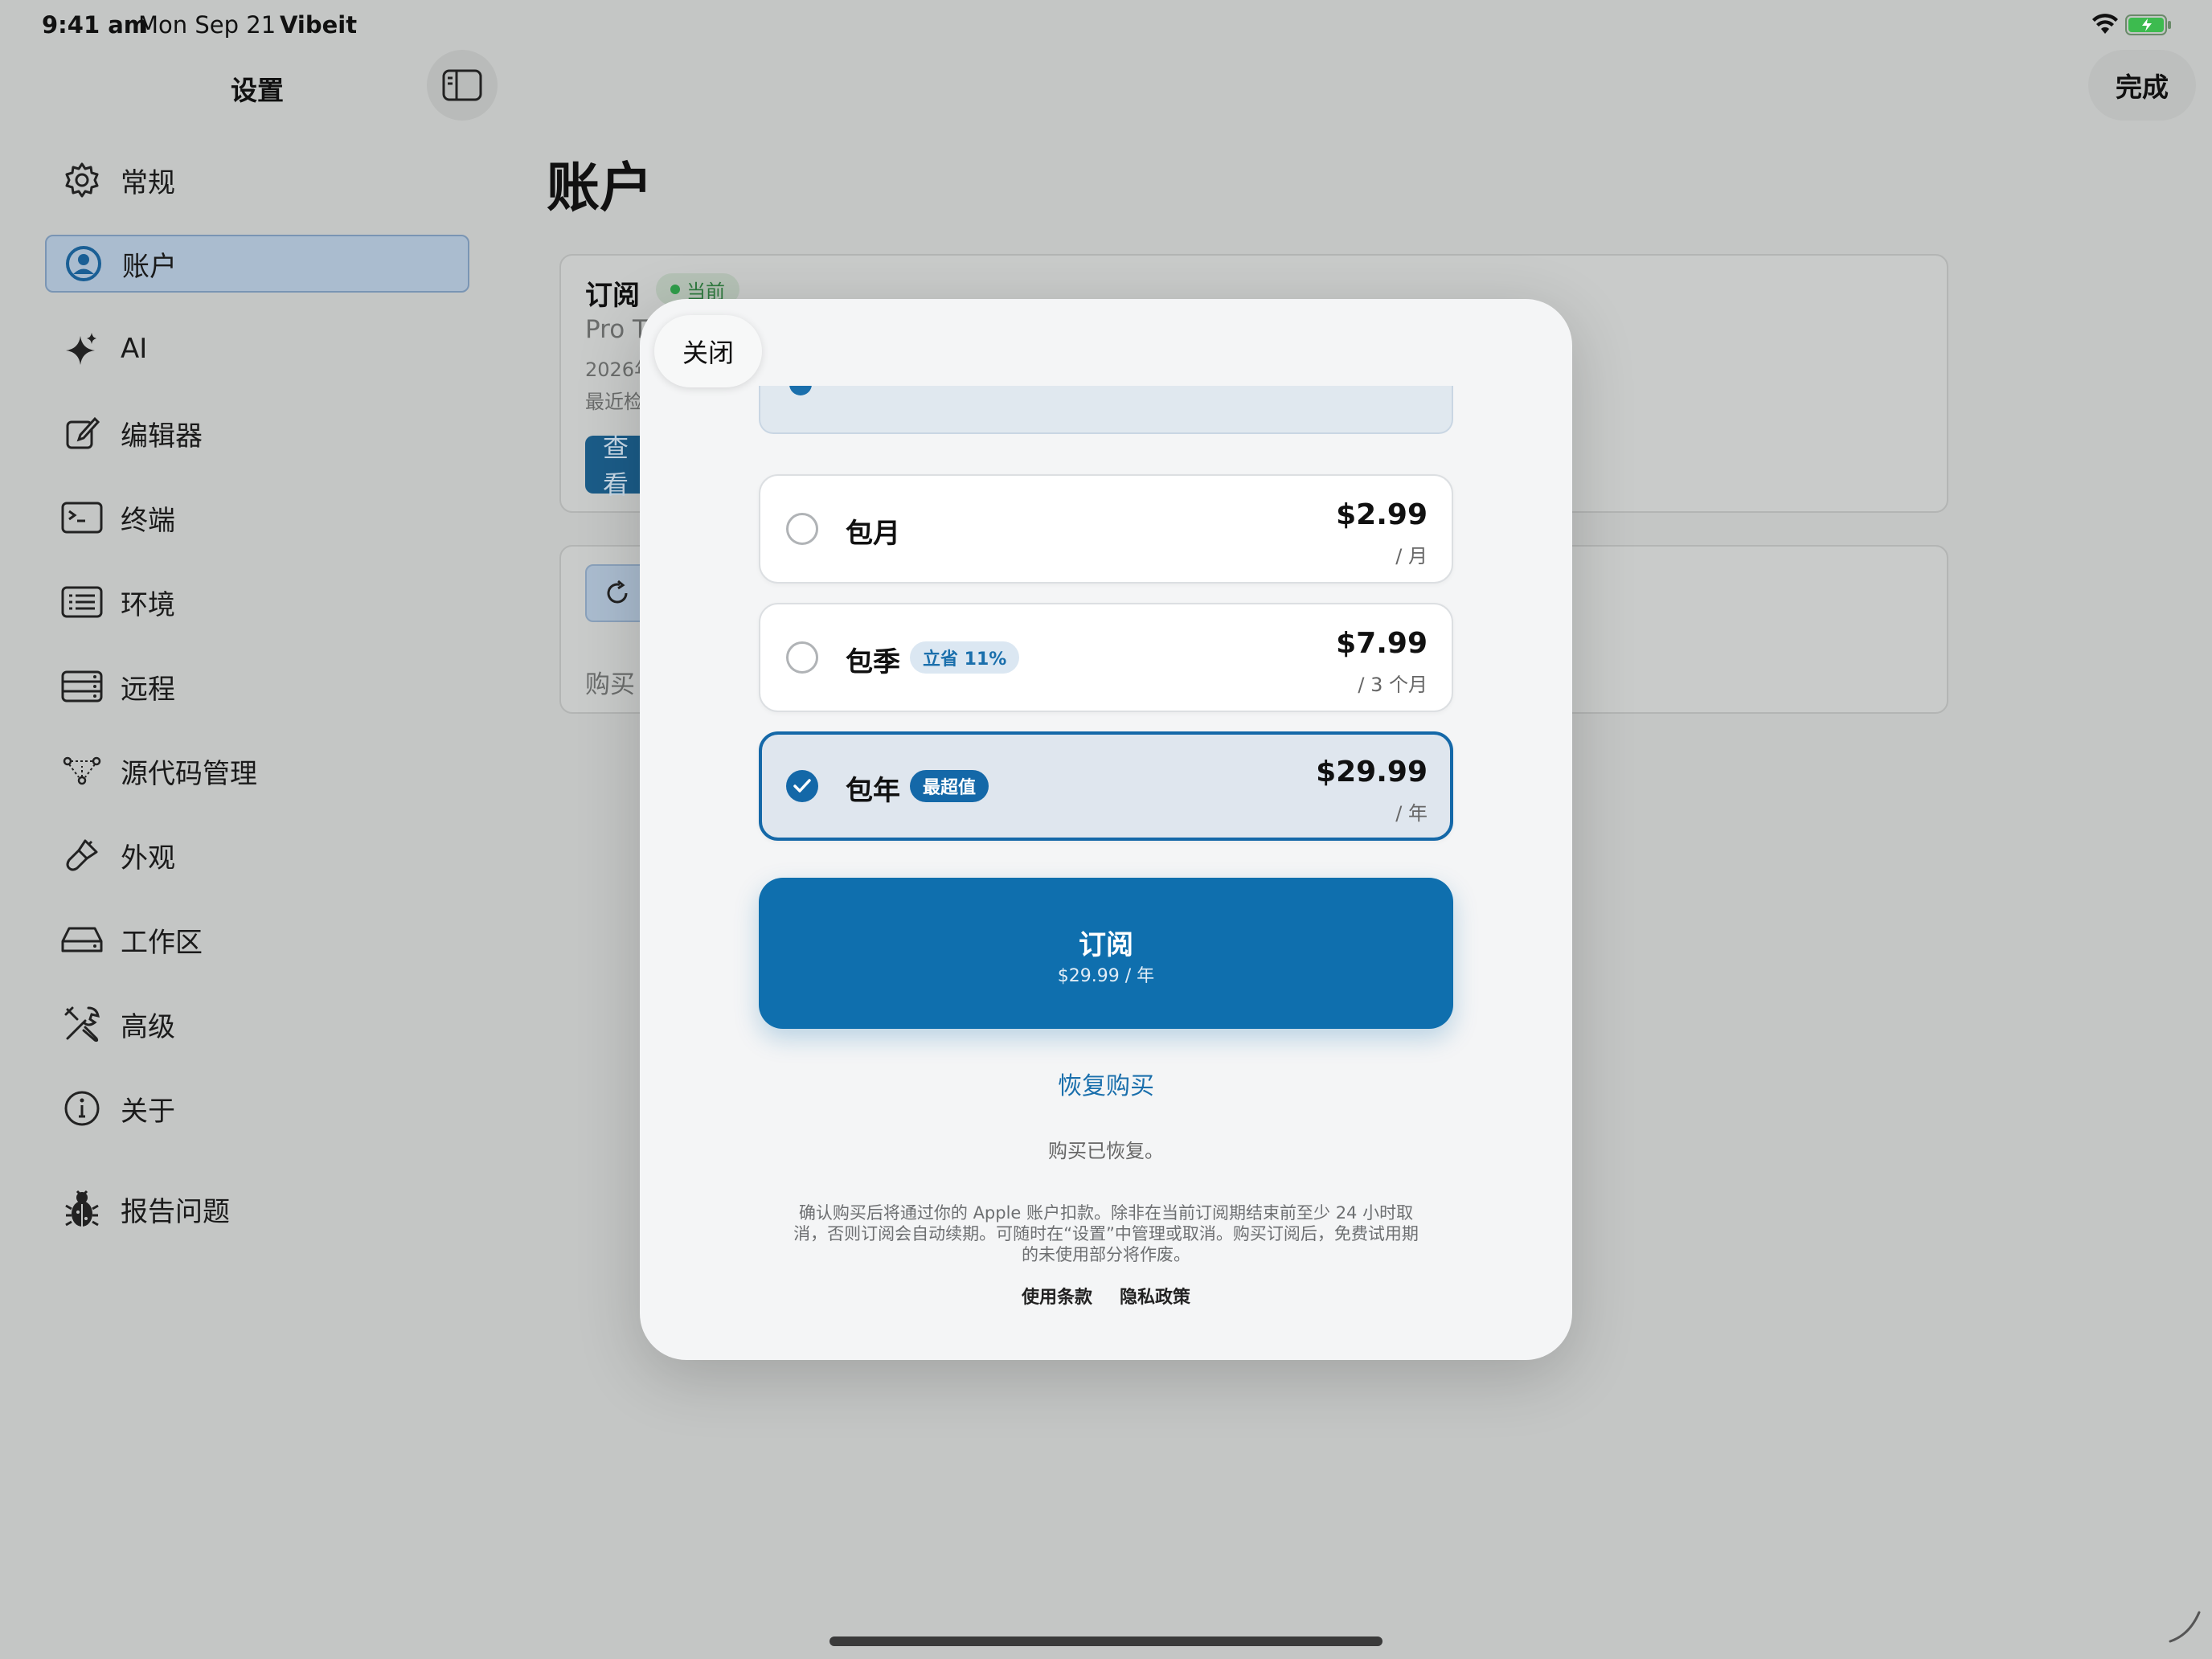  Describe the element at coordinates (82, 433) in the screenshot. I see `edit-icon` at that location.